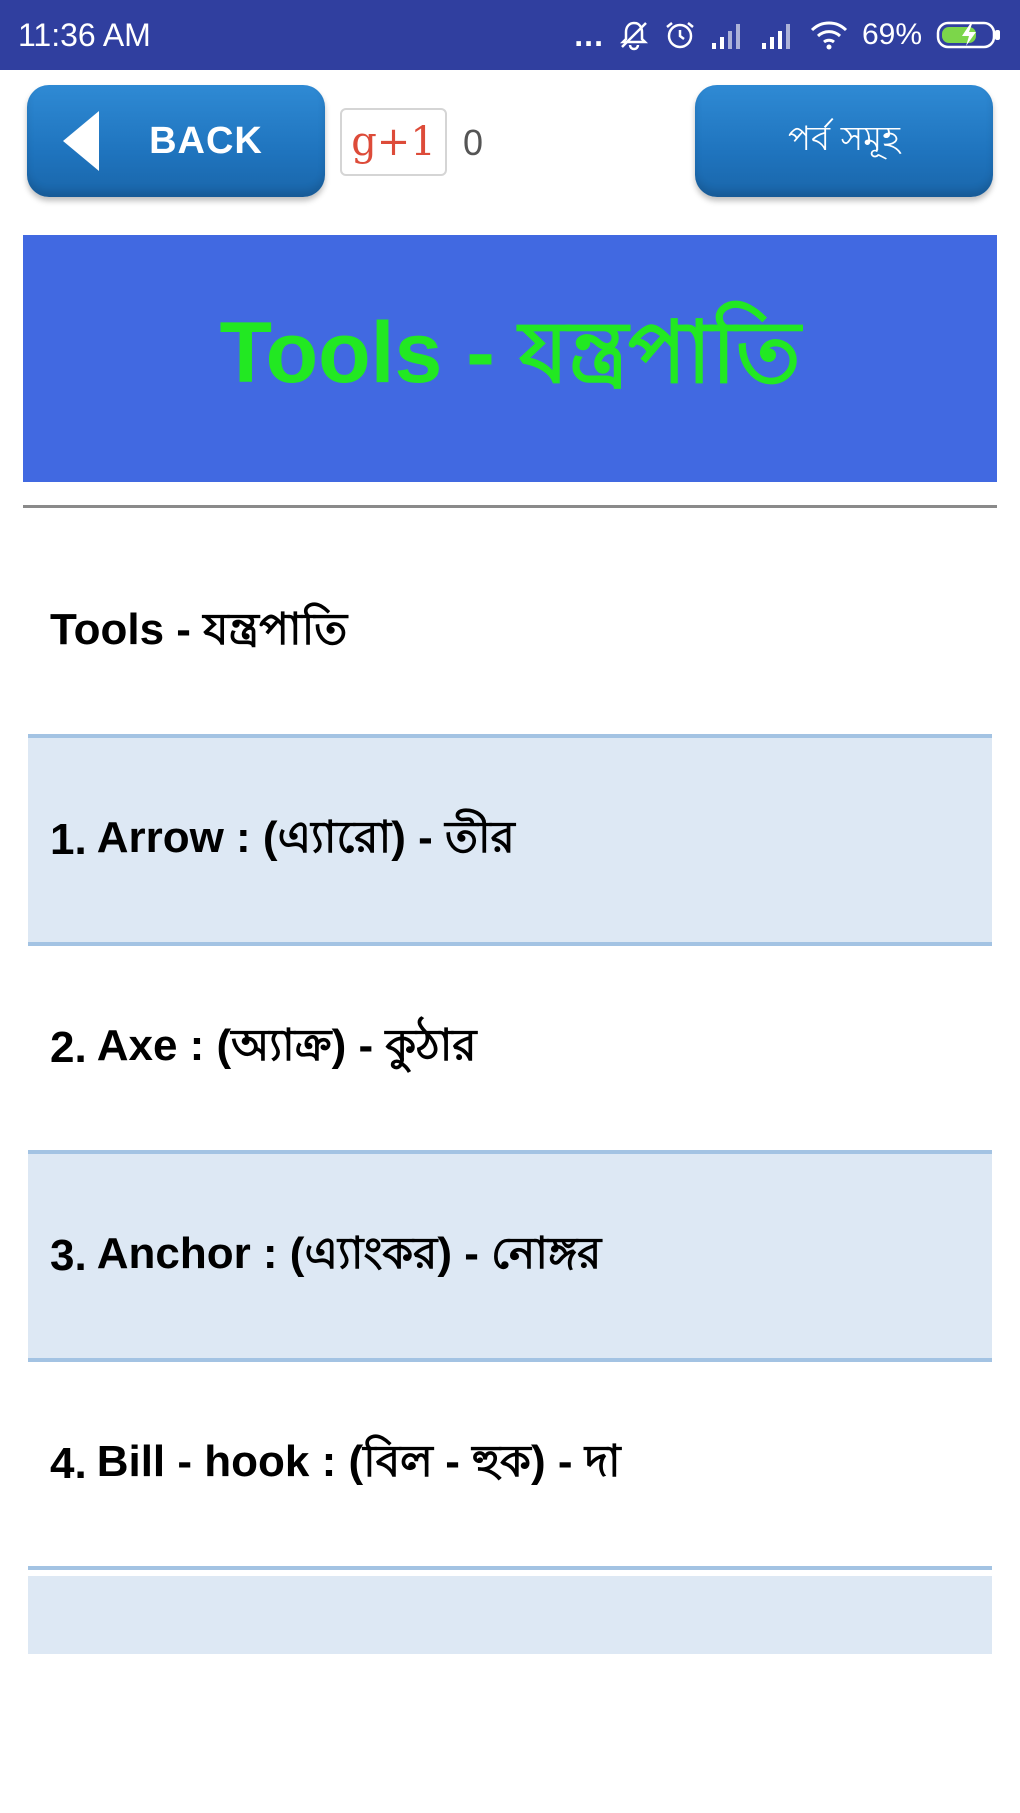  I want to click on google-plus-one-button: g+1, so click(393, 142).